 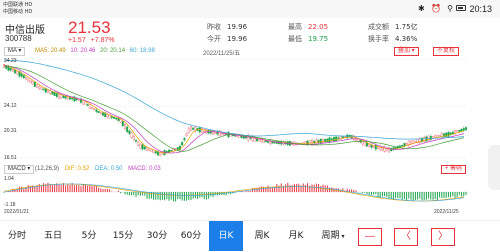 What do you see at coordinates (191, 236) in the screenshot?
I see `tab-60min: 60分` at bounding box center [191, 236].